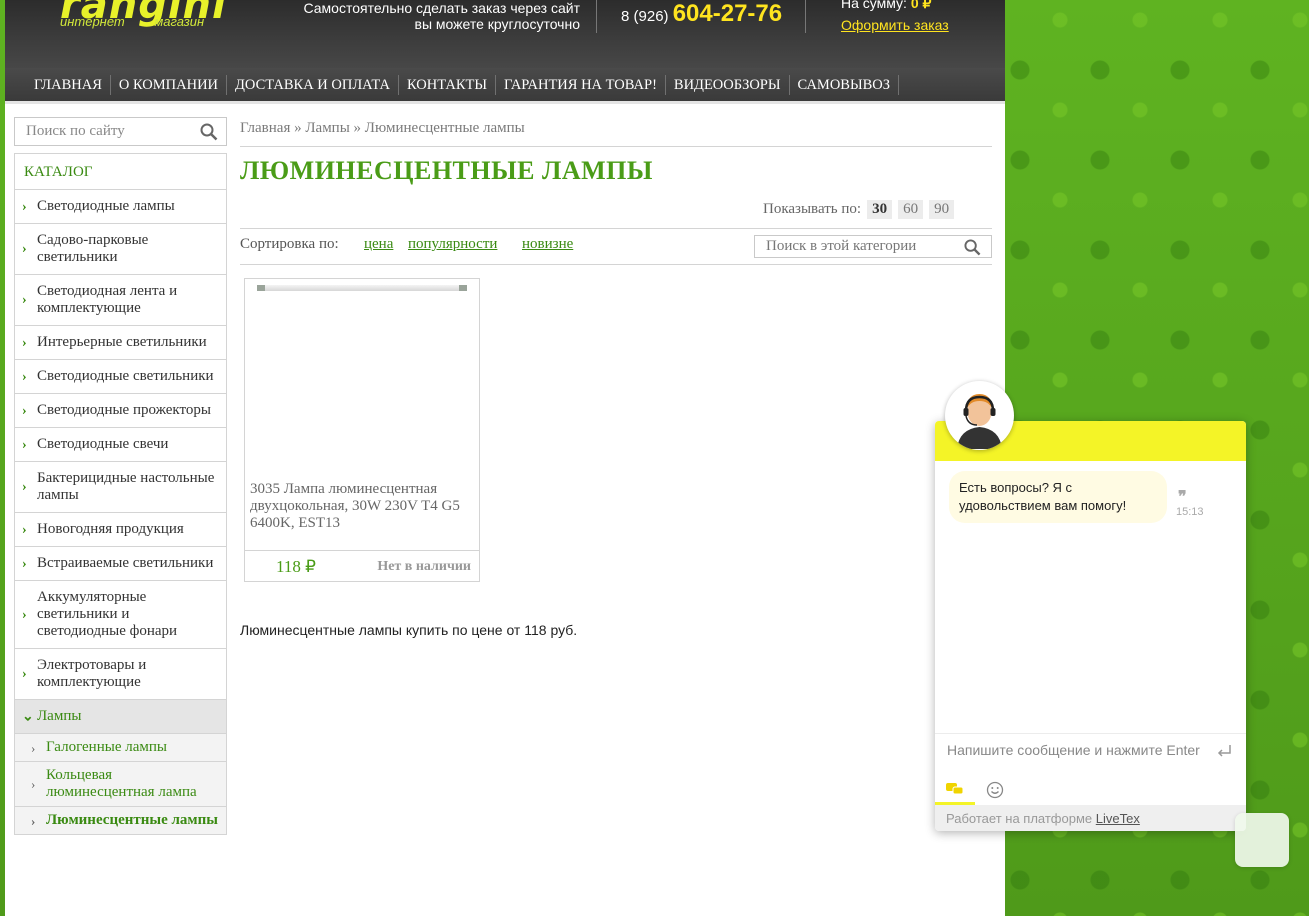  I want to click on phone: 8 (926) 604-27-76, so click(701, 14).